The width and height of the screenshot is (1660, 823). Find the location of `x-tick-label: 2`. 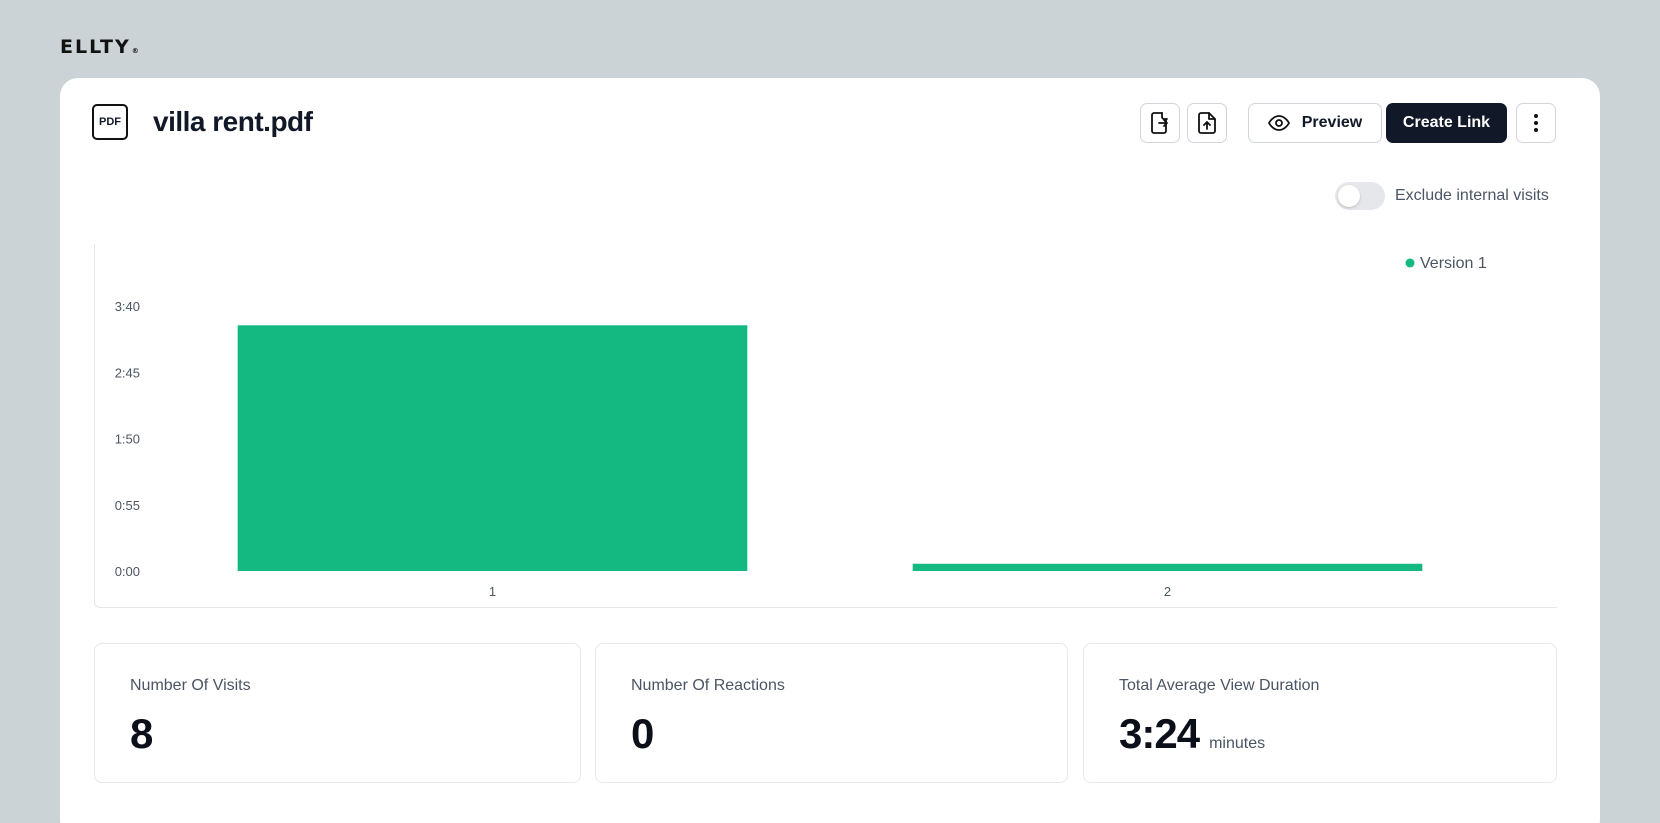

x-tick-label: 2 is located at coordinates (1167, 591).